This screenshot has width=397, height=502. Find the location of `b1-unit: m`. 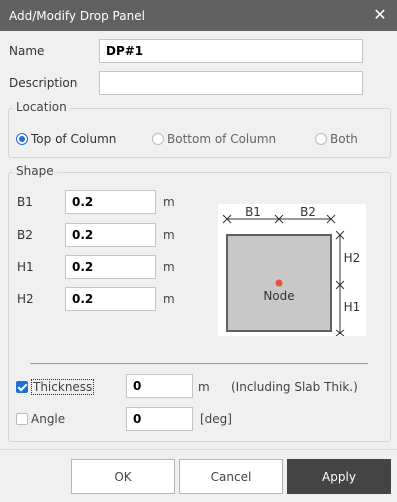

b1-unit: m is located at coordinates (169, 202).